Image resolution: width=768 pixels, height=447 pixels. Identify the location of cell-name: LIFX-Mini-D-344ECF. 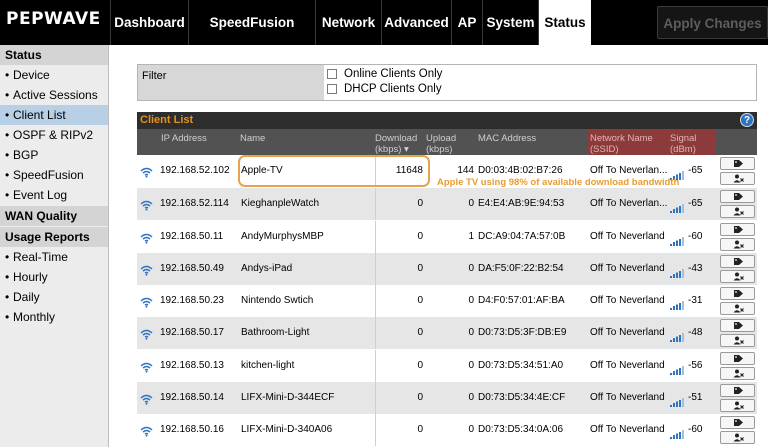
(287, 398).